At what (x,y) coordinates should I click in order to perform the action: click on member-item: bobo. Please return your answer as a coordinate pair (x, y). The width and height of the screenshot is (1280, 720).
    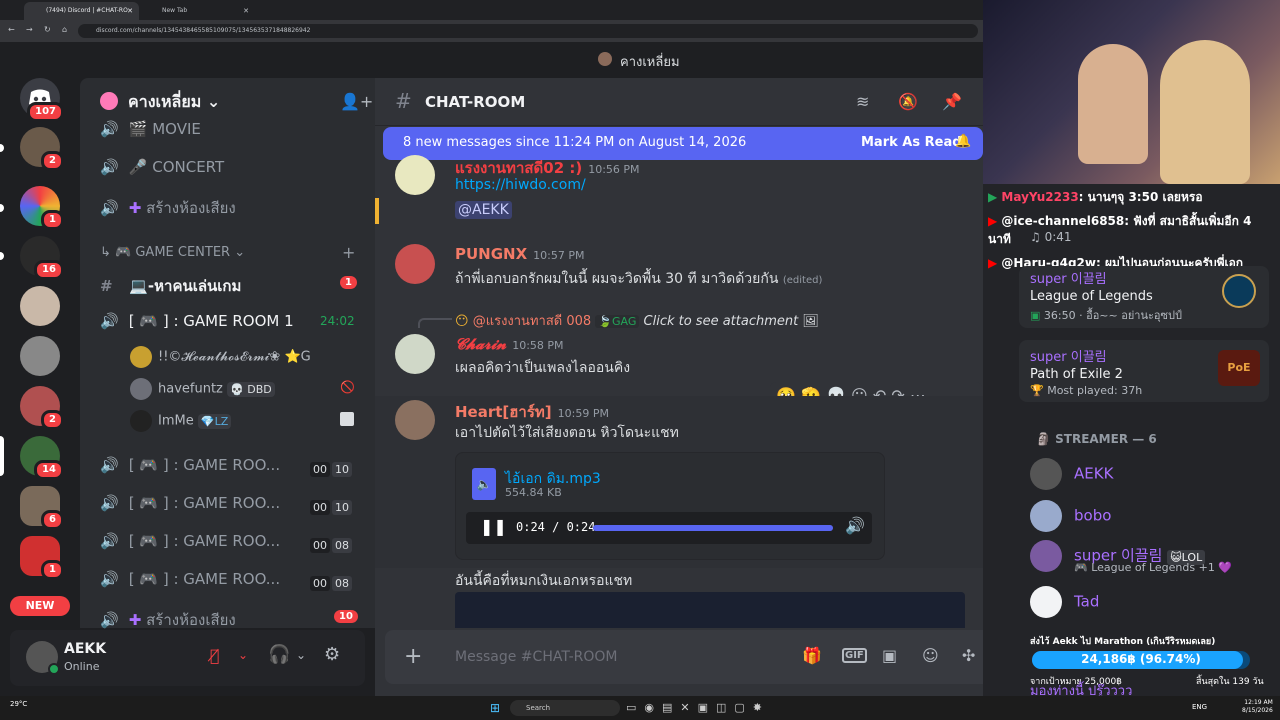
    Looking at the image, I should click on (1070, 516).